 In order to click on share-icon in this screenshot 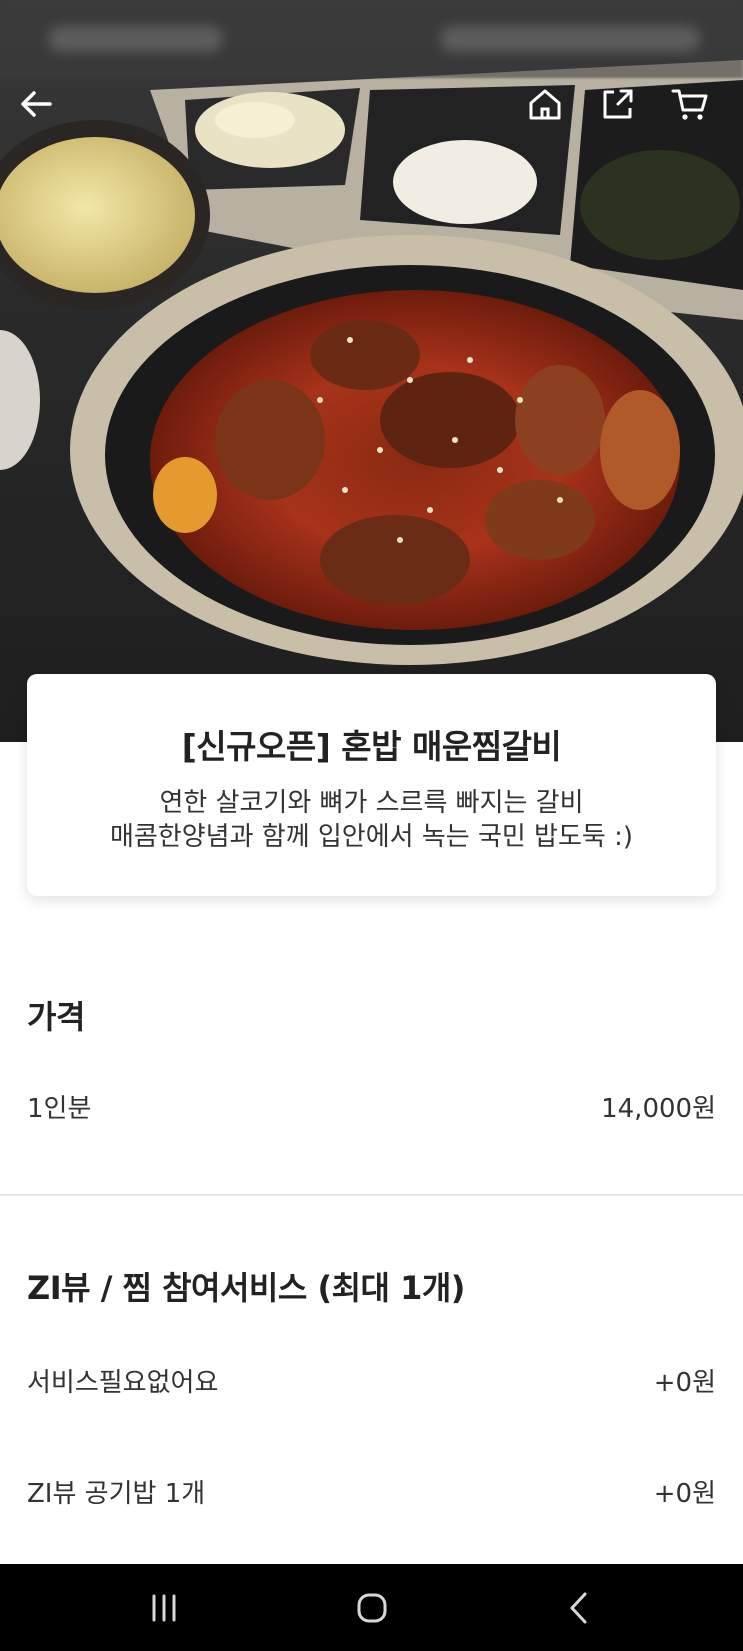, I will do `click(626, 112)`.